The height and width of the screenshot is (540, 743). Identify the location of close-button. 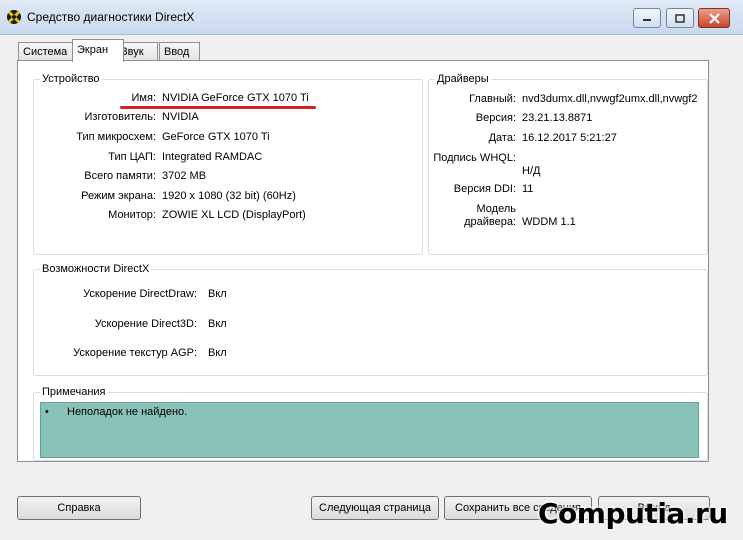
(714, 18).